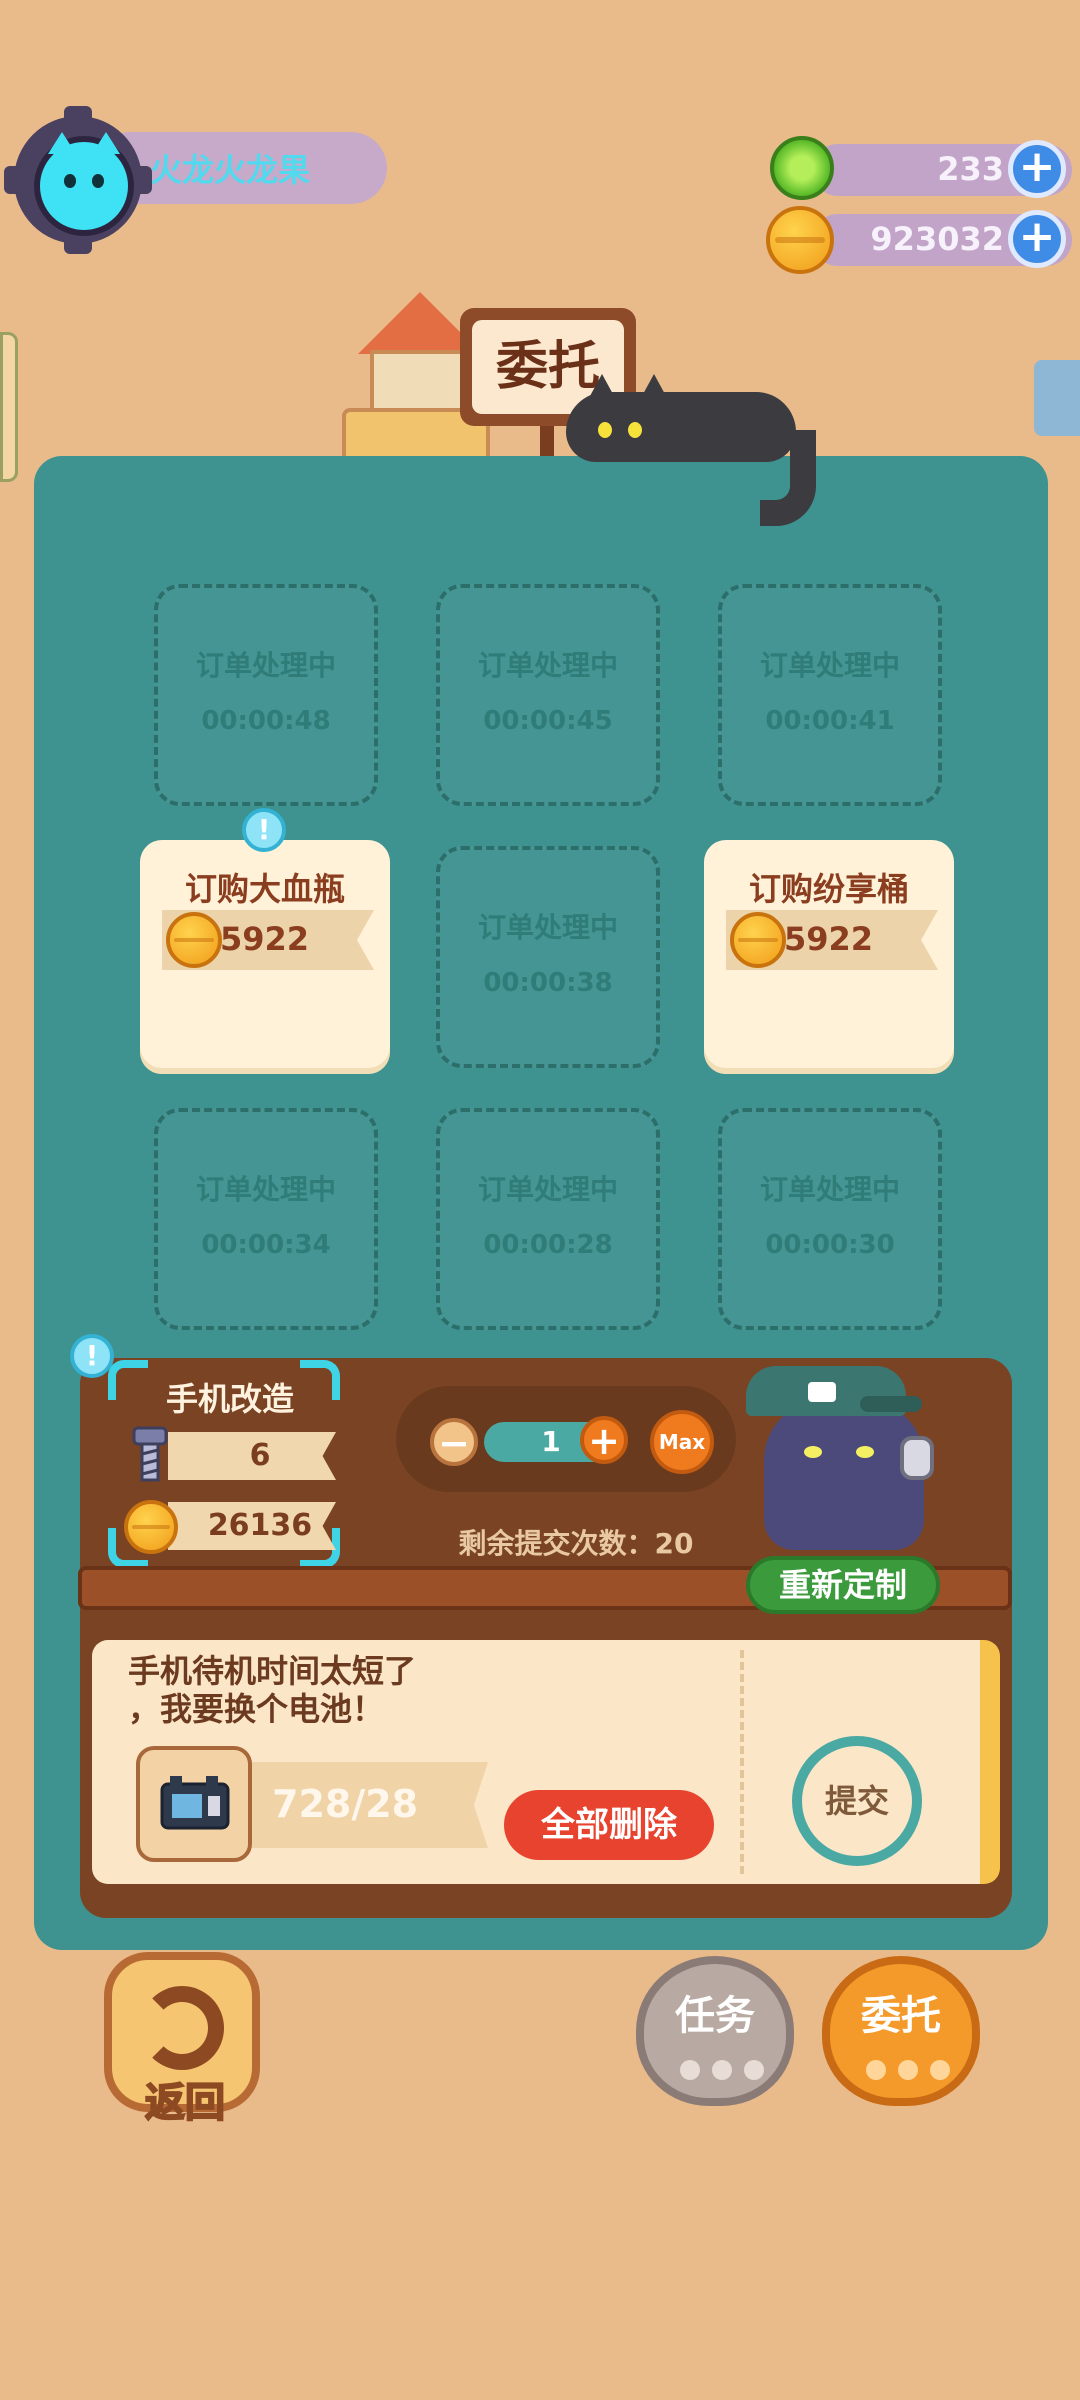 Image resolution: width=1080 pixels, height=2400 pixels. Describe the element at coordinates (260, 1525) in the screenshot. I see `coin-reward-value: 26136` at that location.